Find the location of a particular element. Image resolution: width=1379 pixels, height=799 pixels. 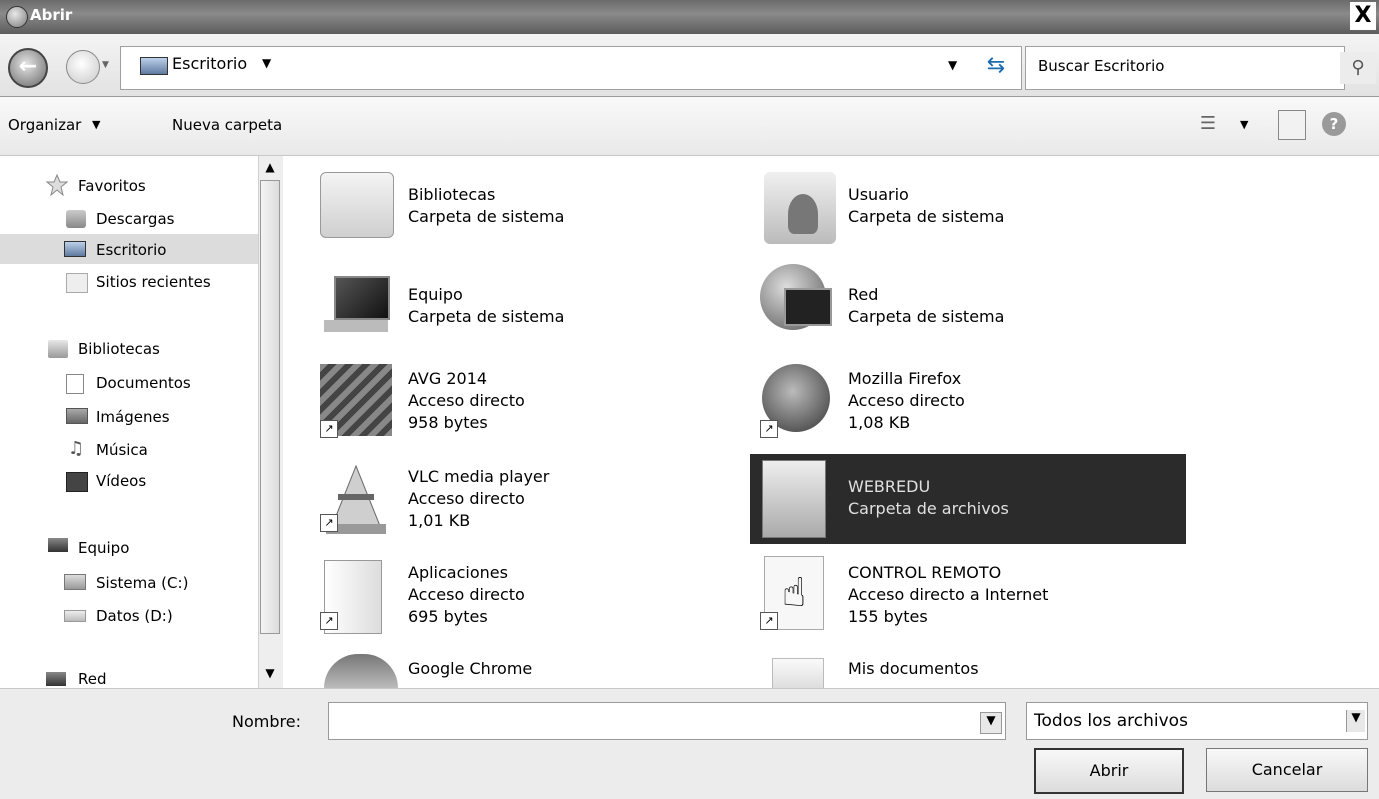

item-size: 1,08 KB is located at coordinates (879, 422).